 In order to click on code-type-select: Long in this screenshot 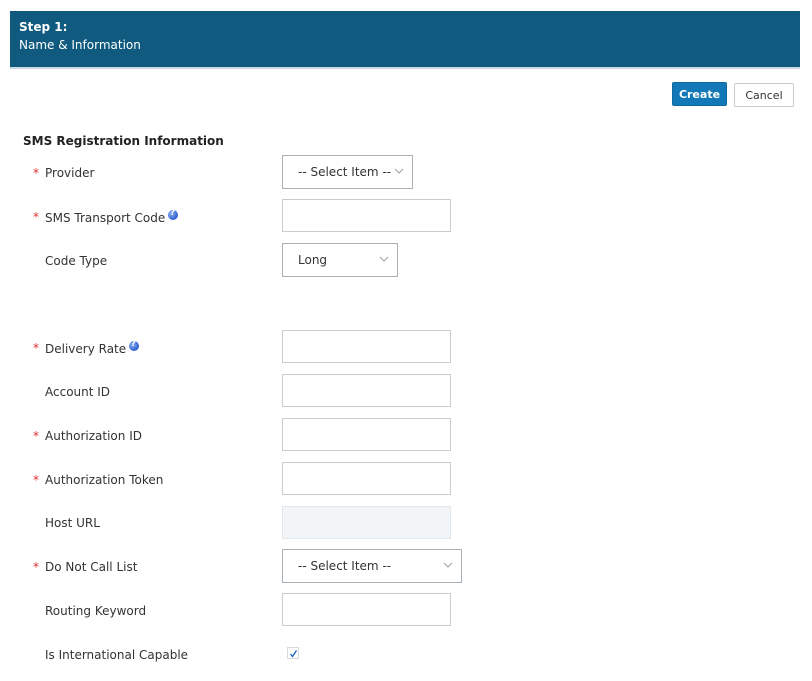, I will do `click(340, 260)`.